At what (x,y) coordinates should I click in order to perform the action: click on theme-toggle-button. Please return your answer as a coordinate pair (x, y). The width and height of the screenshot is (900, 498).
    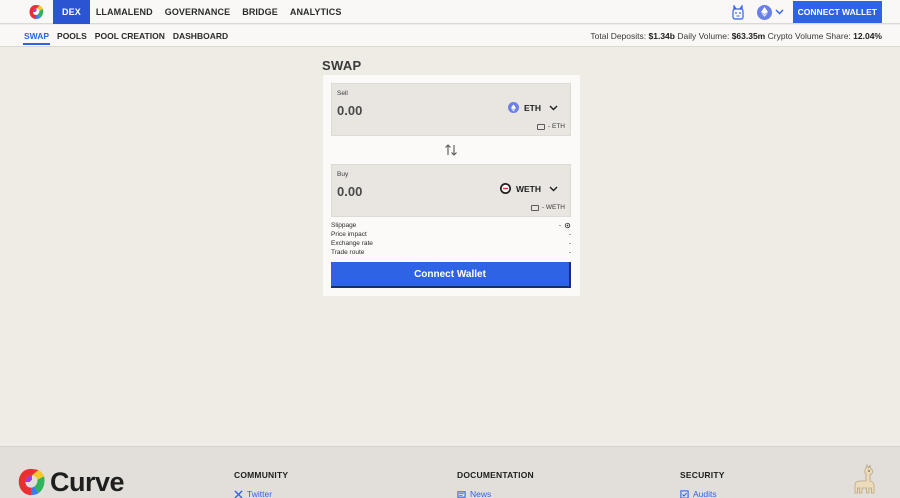
    Looking at the image, I should click on (738, 12).